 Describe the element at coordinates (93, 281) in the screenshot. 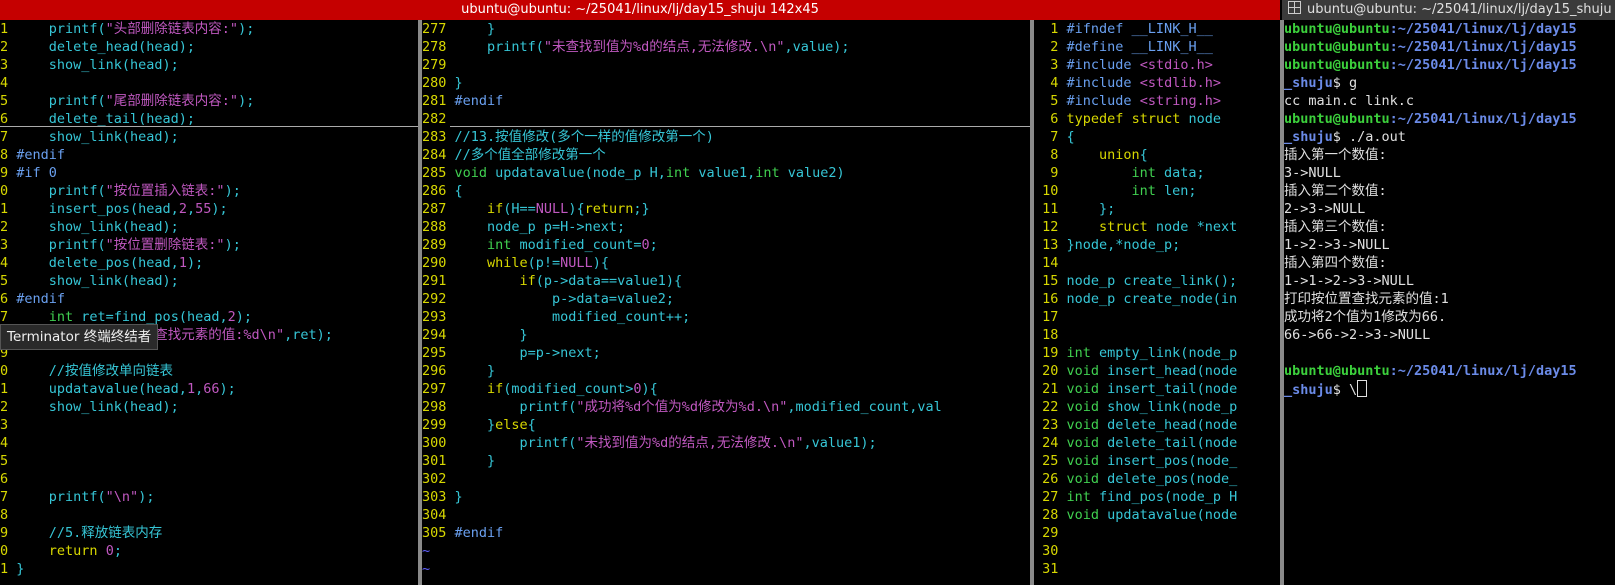

I see `code-text: show_link(head);` at that location.